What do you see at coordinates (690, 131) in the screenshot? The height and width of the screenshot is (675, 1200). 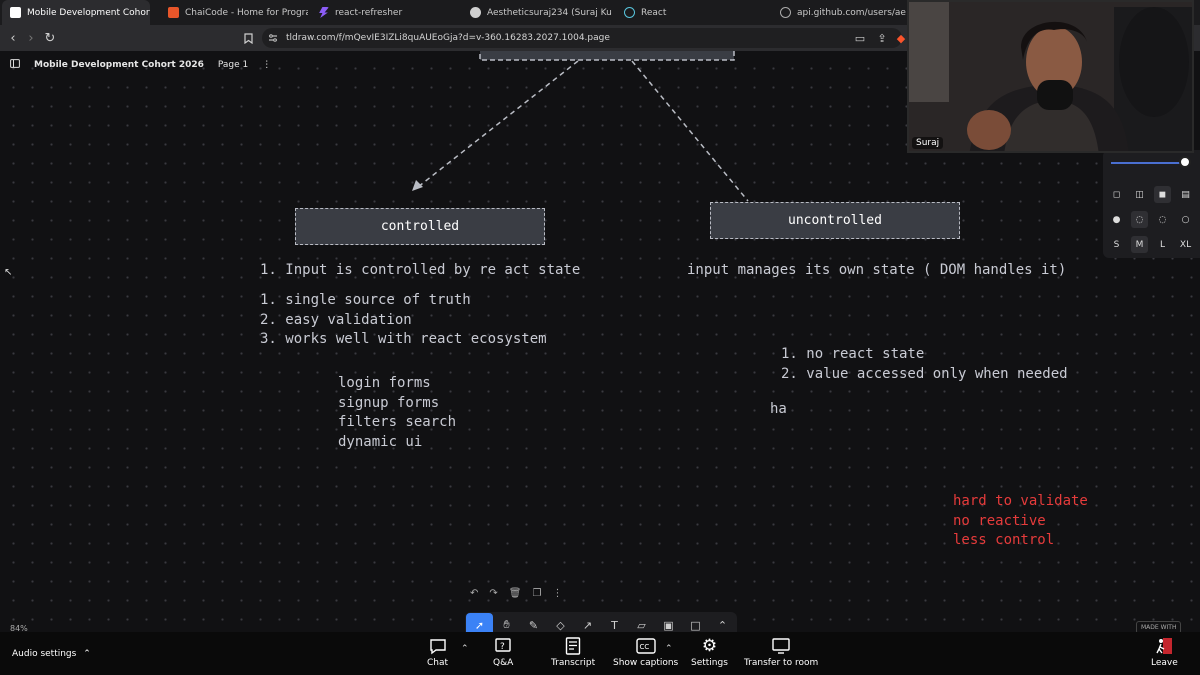 I see `arrow-to-uncontrolled` at bounding box center [690, 131].